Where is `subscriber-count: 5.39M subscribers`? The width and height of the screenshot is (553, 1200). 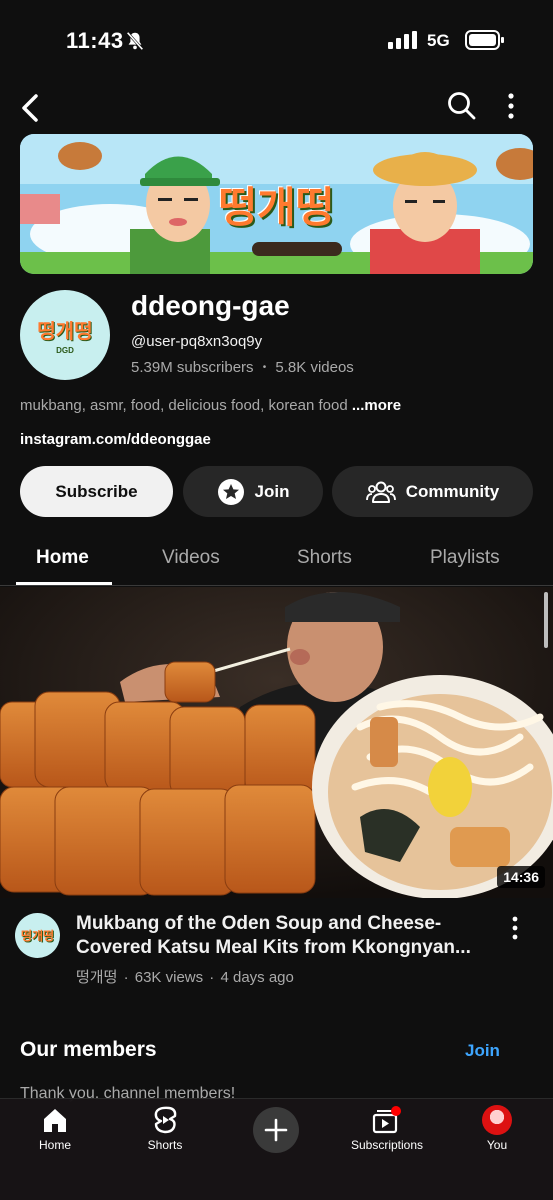 subscriber-count: 5.39M subscribers is located at coordinates (192, 367).